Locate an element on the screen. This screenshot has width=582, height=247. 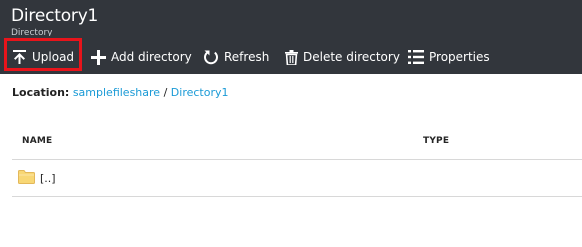
delete-directory-label: Delete directory is located at coordinates (351, 57).